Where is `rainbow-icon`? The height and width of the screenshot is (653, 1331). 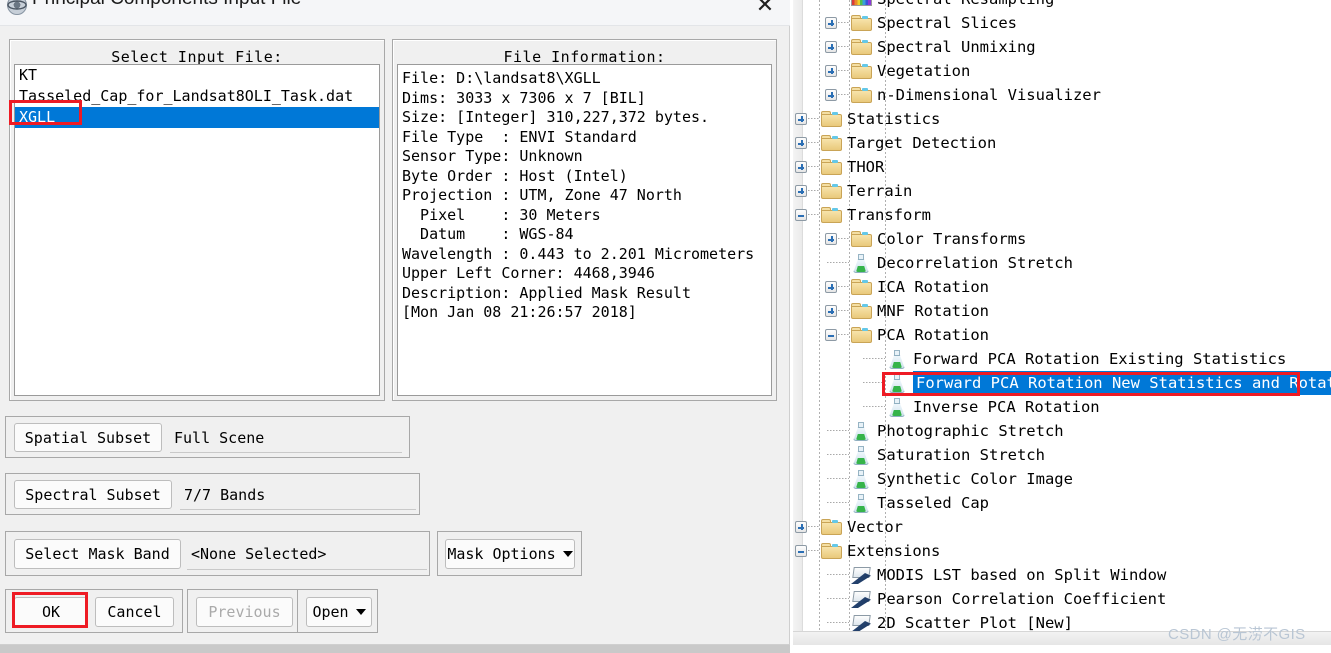
rainbow-icon is located at coordinates (861, 3).